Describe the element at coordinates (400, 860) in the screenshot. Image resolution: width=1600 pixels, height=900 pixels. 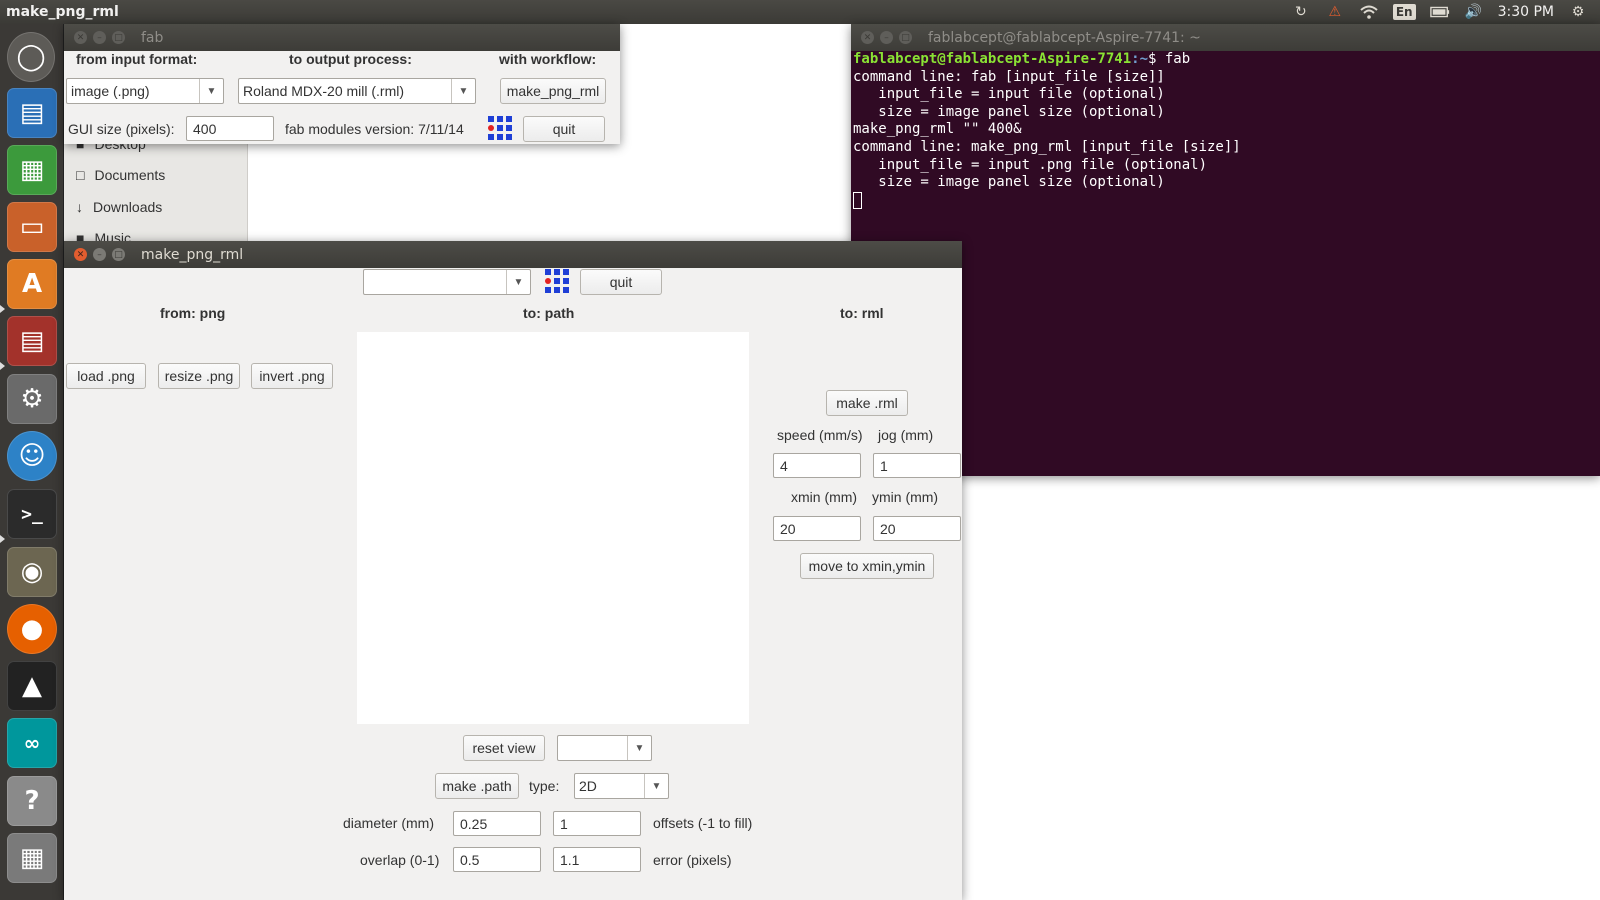
I see `overlap-label: overlap (0-1)` at that location.